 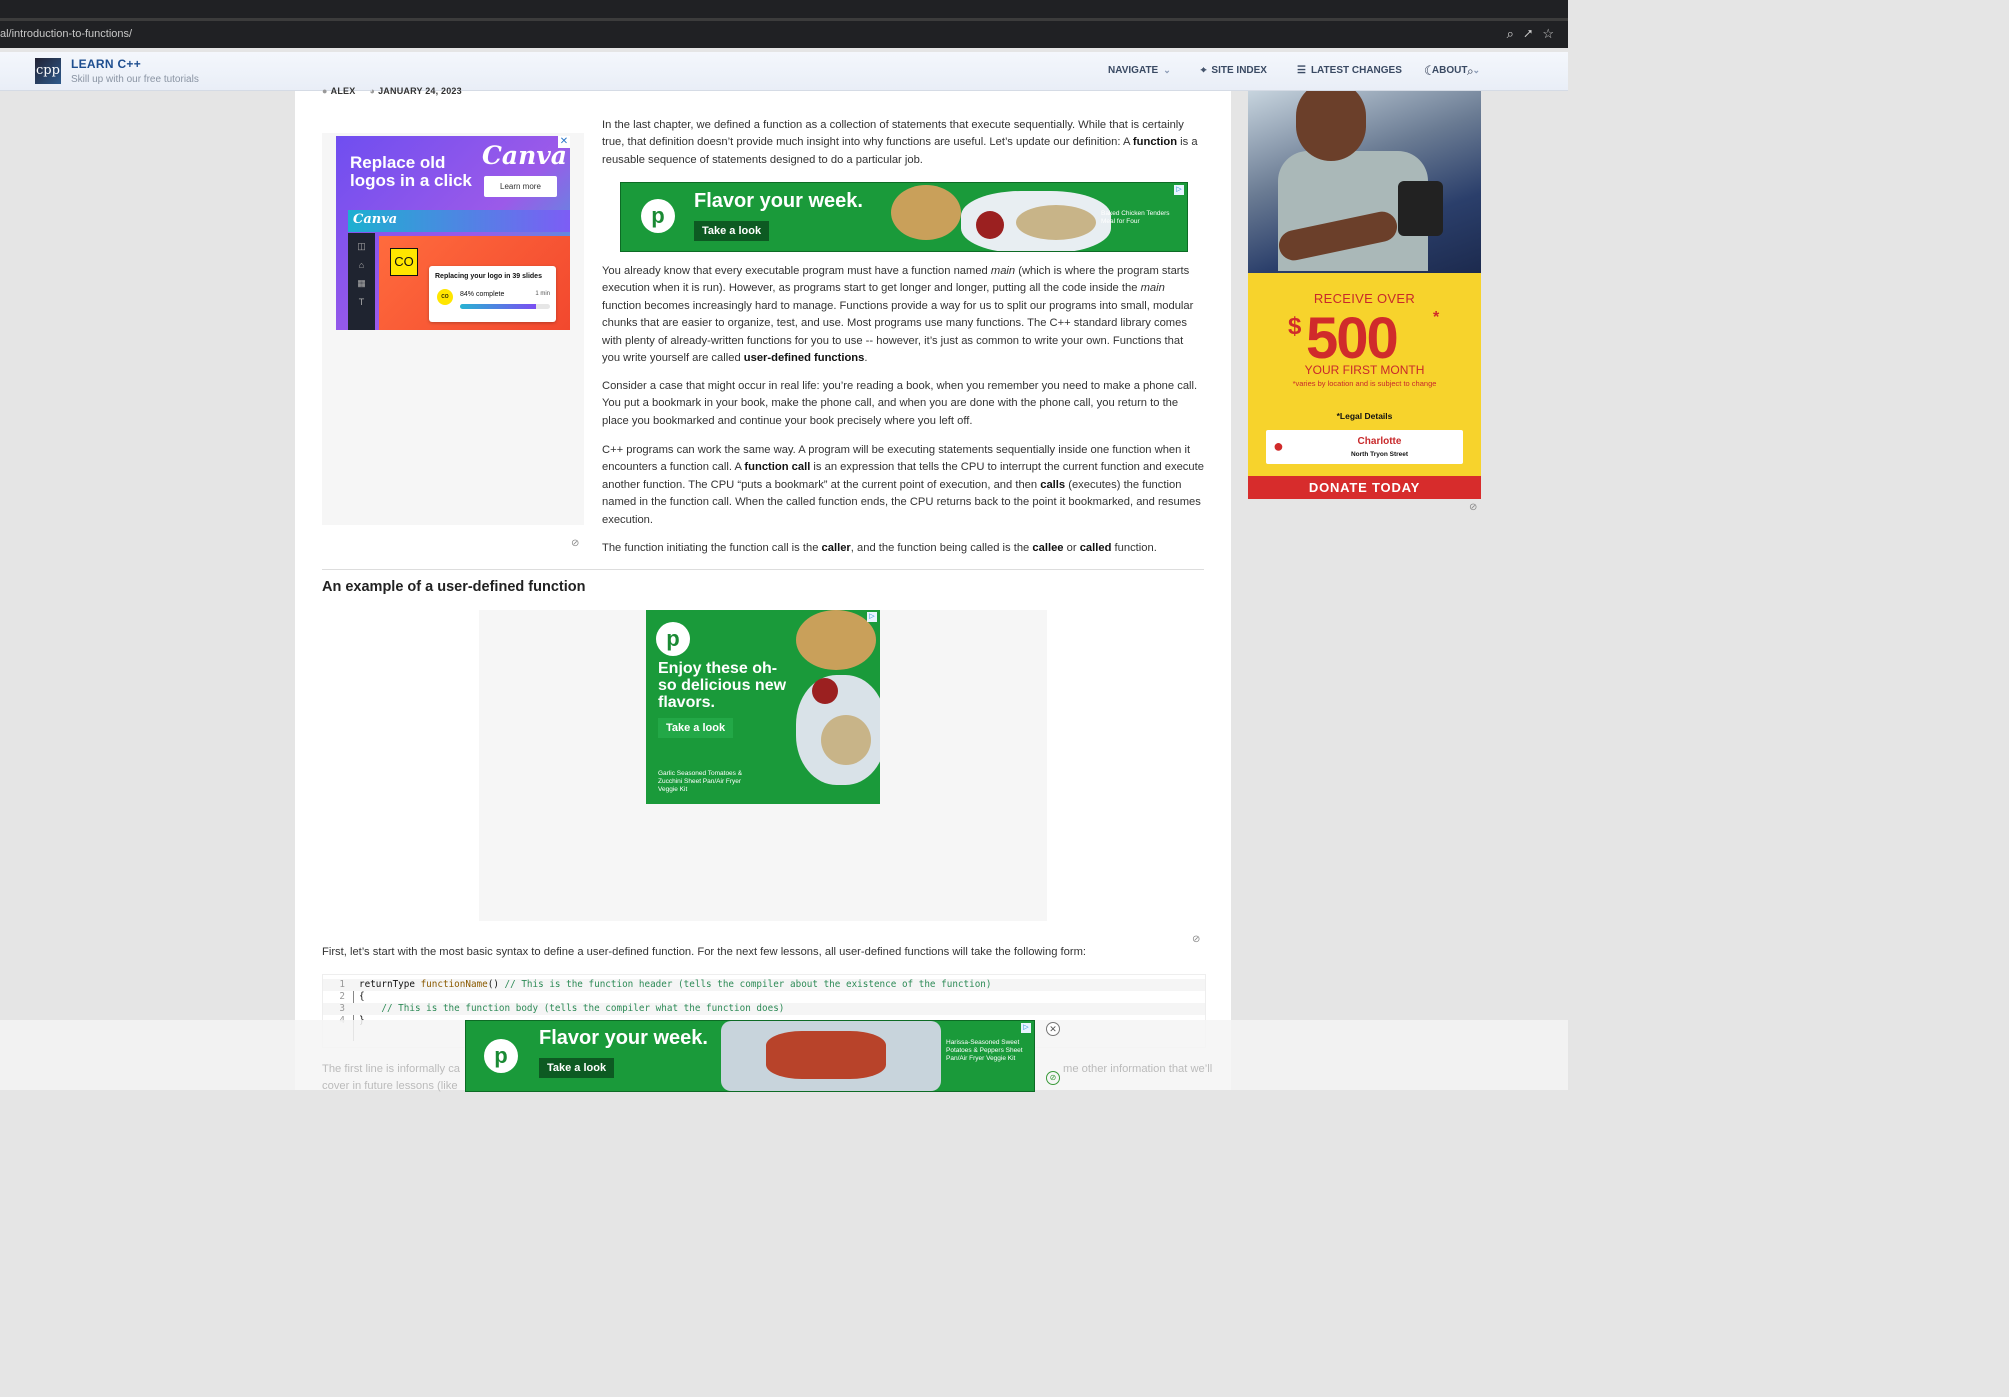 What do you see at coordinates (524, 155) in the screenshot?
I see `canva-logo: Canva` at bounding box center [524, 155].